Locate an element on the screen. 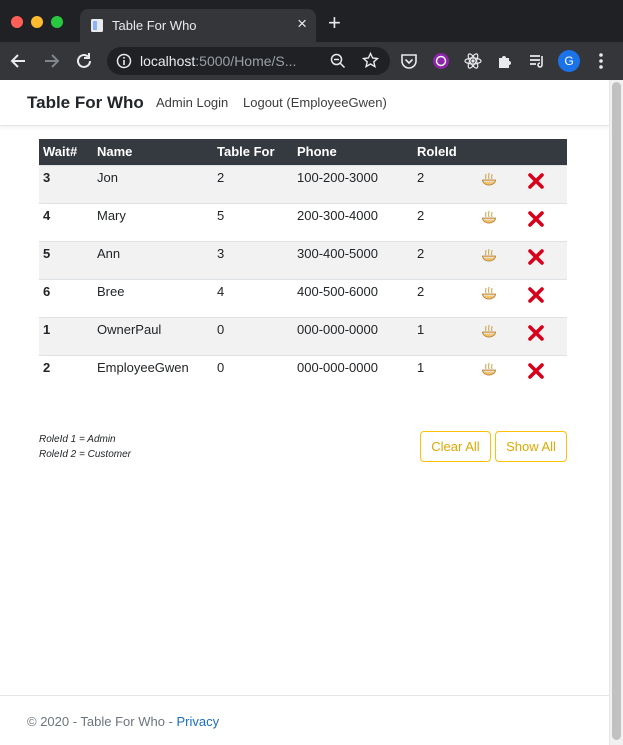  header-name: Name is located at coordinates (153, 152).